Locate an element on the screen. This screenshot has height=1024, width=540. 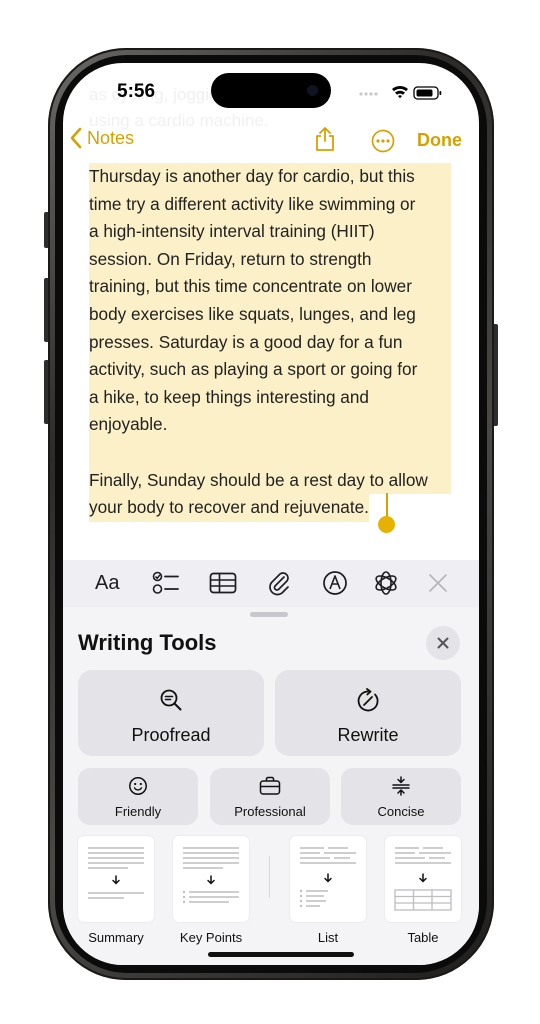
more-icon is located at coordinates (383, 141).